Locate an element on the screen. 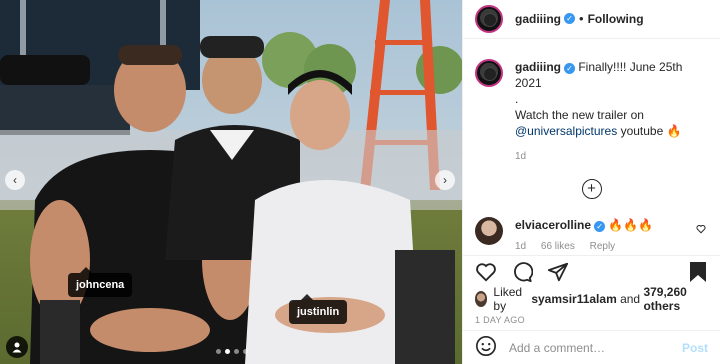  author-username: gadiiing is located at coordinates (538, 19).